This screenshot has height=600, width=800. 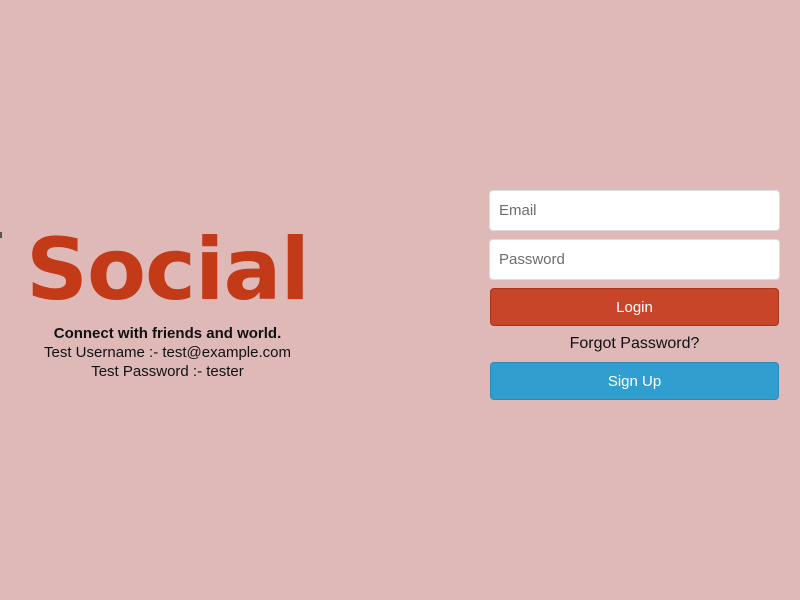 What do you see at coordinates (634, 344) in the screenshot?
I see `forgot-password-link: Forgot Password?` at bounding box center [634, 344].